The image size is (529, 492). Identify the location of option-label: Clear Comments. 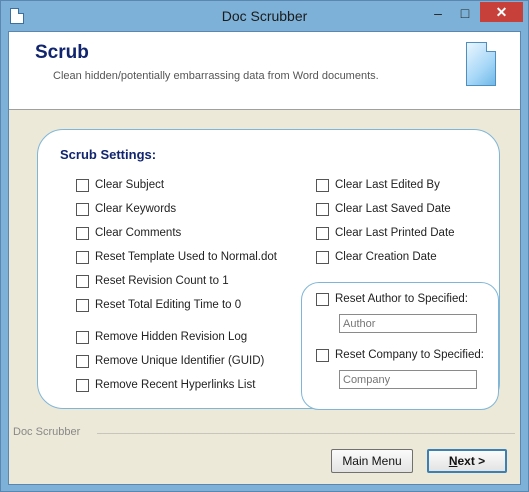
(138, 233).